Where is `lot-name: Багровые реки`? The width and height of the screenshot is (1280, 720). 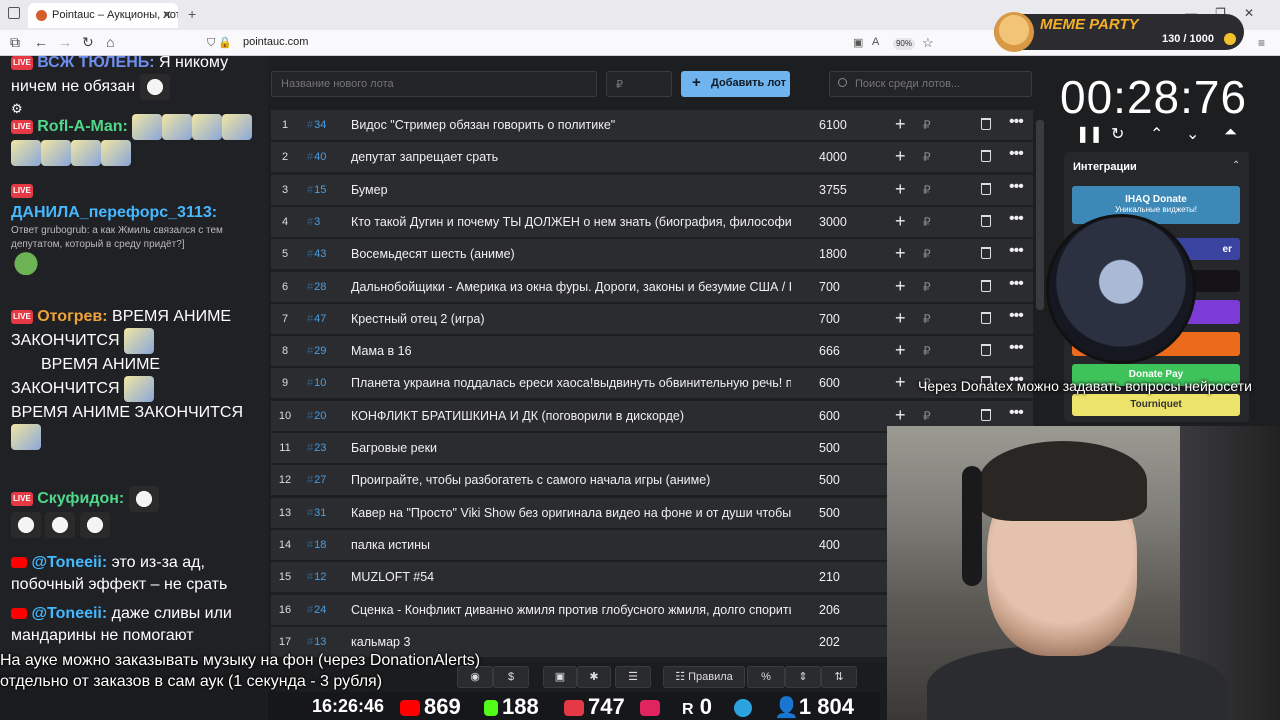 lot-name: Багровые реки is located at coordinates (571, 448).